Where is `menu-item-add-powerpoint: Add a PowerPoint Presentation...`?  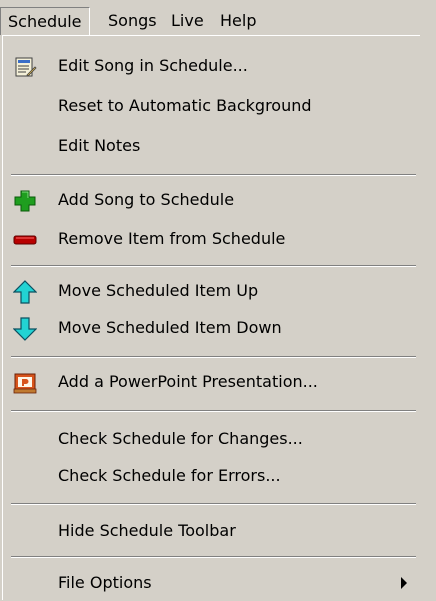
menu-item-add-powerpoint: Add a PowerPoint Presentation... is located at coordinates (210, 382).